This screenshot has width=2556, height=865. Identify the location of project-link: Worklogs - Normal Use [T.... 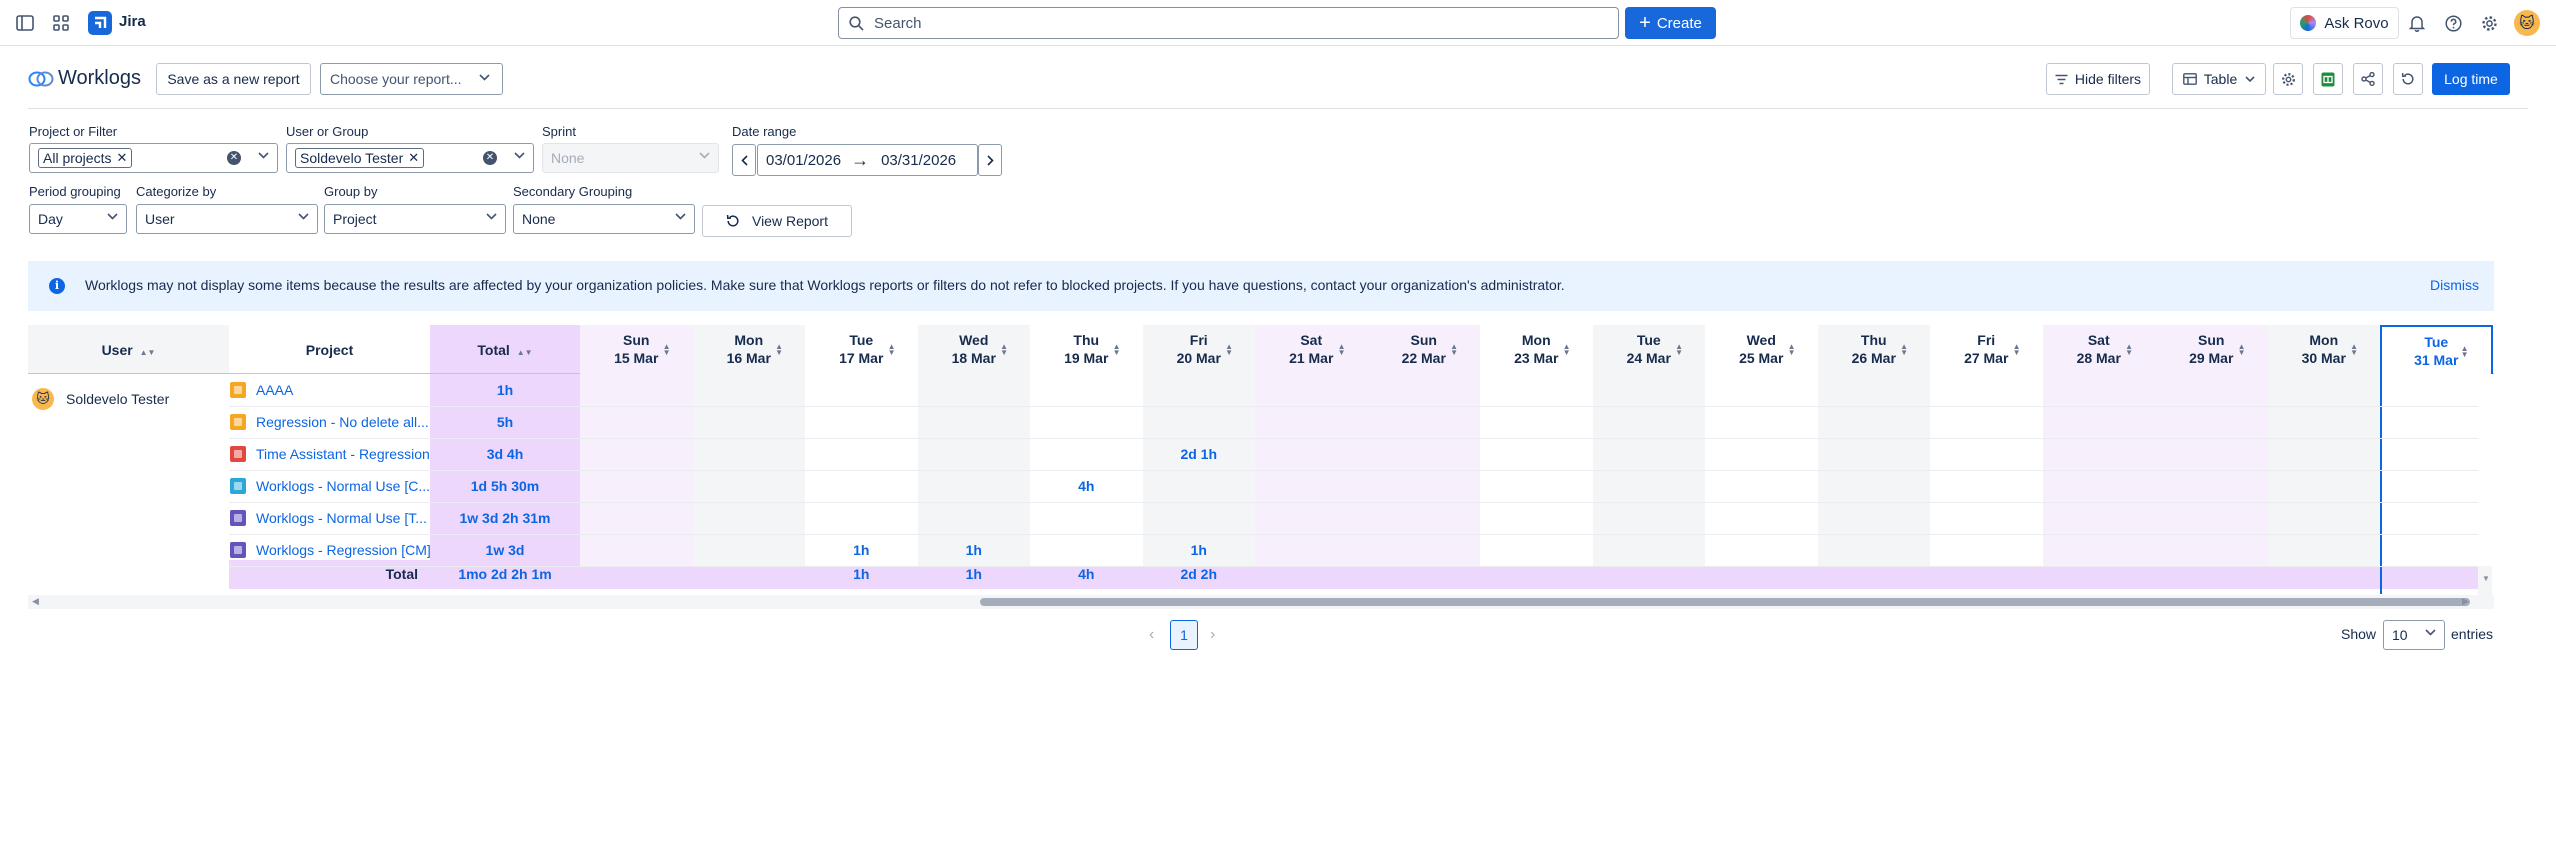
(341, 518).